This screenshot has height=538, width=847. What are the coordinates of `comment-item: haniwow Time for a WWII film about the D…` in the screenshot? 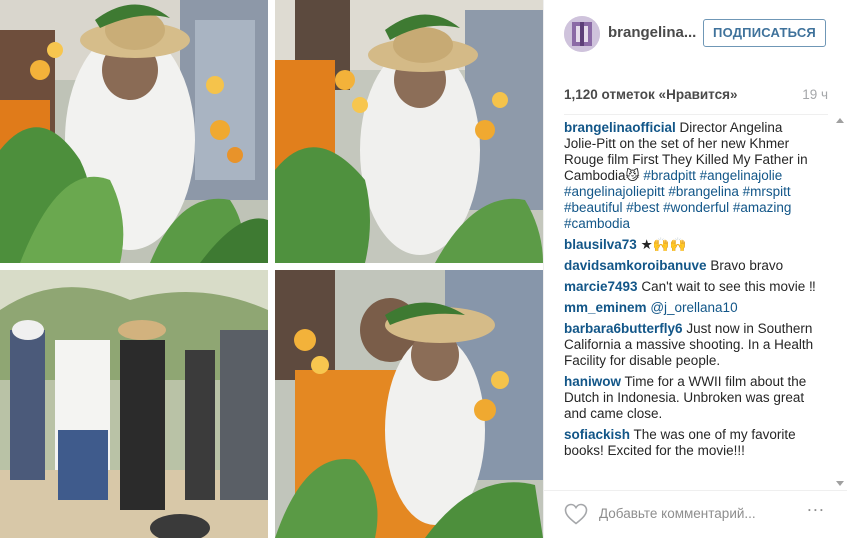 It's located at (691, 398).